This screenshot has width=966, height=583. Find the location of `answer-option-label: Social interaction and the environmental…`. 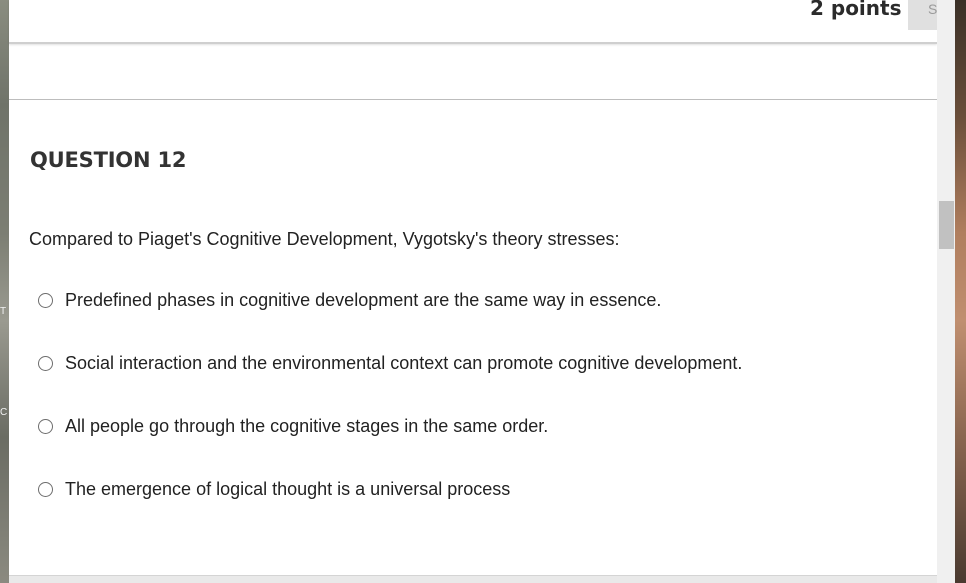

answer-option-label: Social interaction and the environmental… is located at coordinates (404, 362).